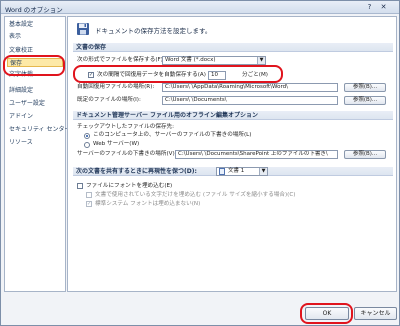  What do you see at coordinates (129, 186) in the screenshot?
I see `embed-fonts-label: ファイルにフォントを埋め込む(E)` at bounding box center [129, 186].